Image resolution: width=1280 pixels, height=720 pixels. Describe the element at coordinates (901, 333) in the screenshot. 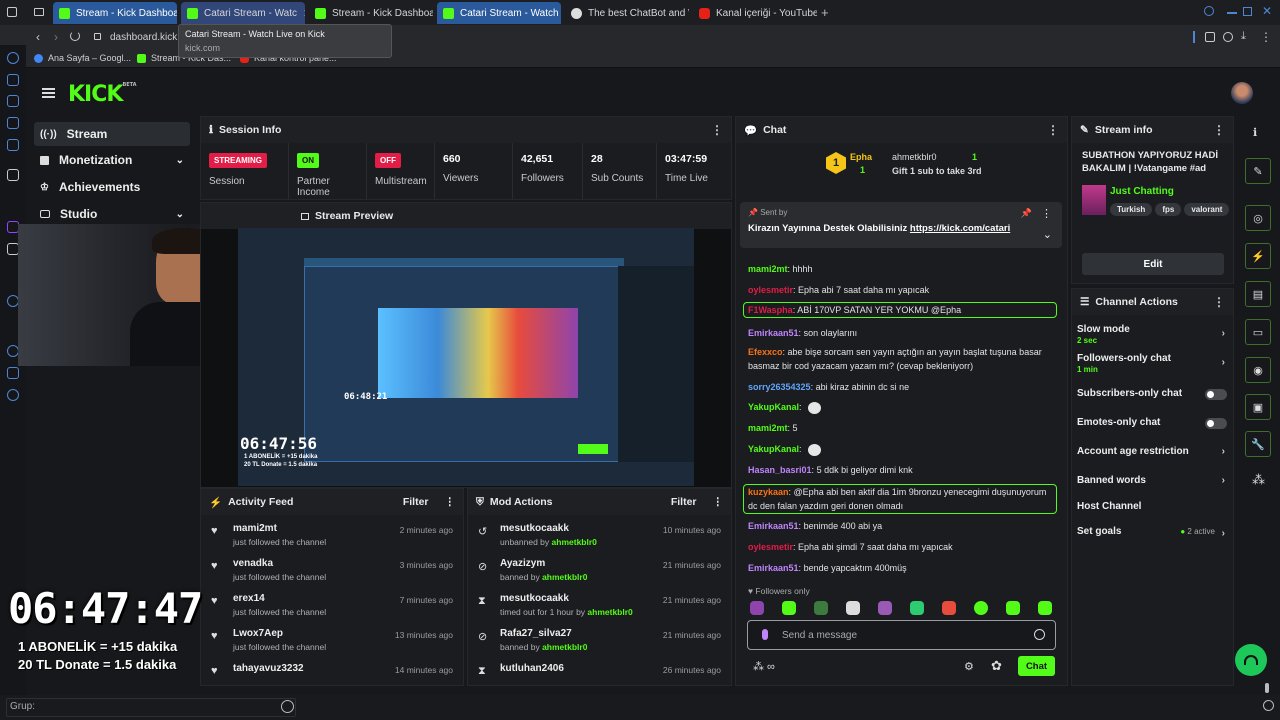

I see `chat-message: Emirkaan51: son olaylarını` at that location.